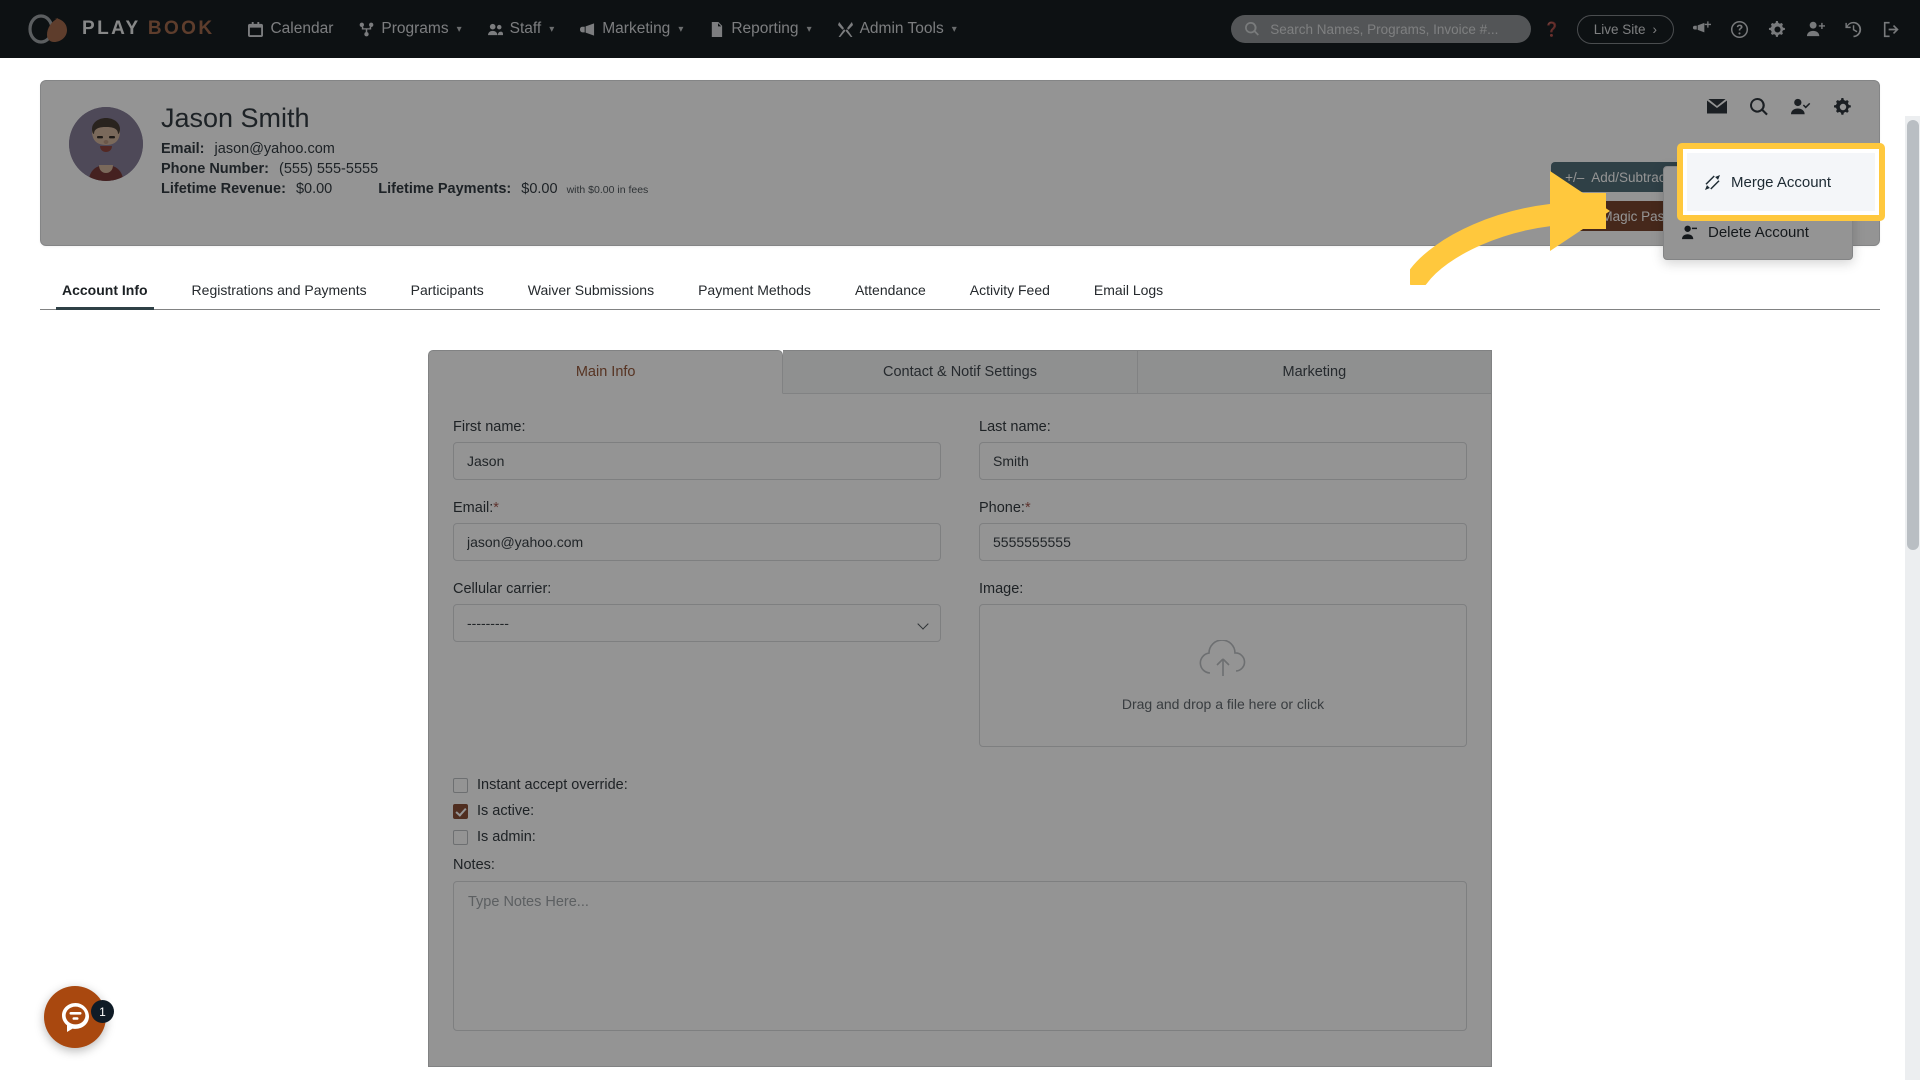  Describe the element at coordinates (415, 28) in the screenshot. I see `nav-label: Programs` at that location.